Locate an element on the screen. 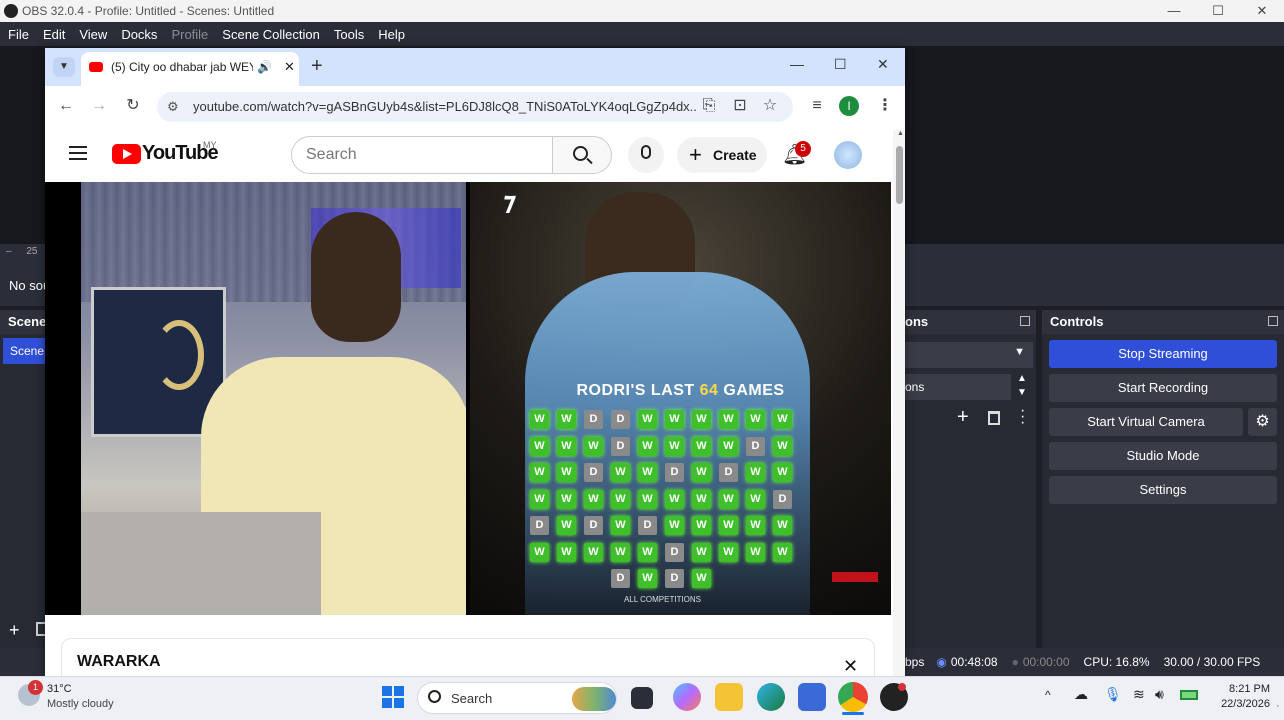 The image size is (1284, 720). reload-icon: ↻ is located at coordinates (133, 106).